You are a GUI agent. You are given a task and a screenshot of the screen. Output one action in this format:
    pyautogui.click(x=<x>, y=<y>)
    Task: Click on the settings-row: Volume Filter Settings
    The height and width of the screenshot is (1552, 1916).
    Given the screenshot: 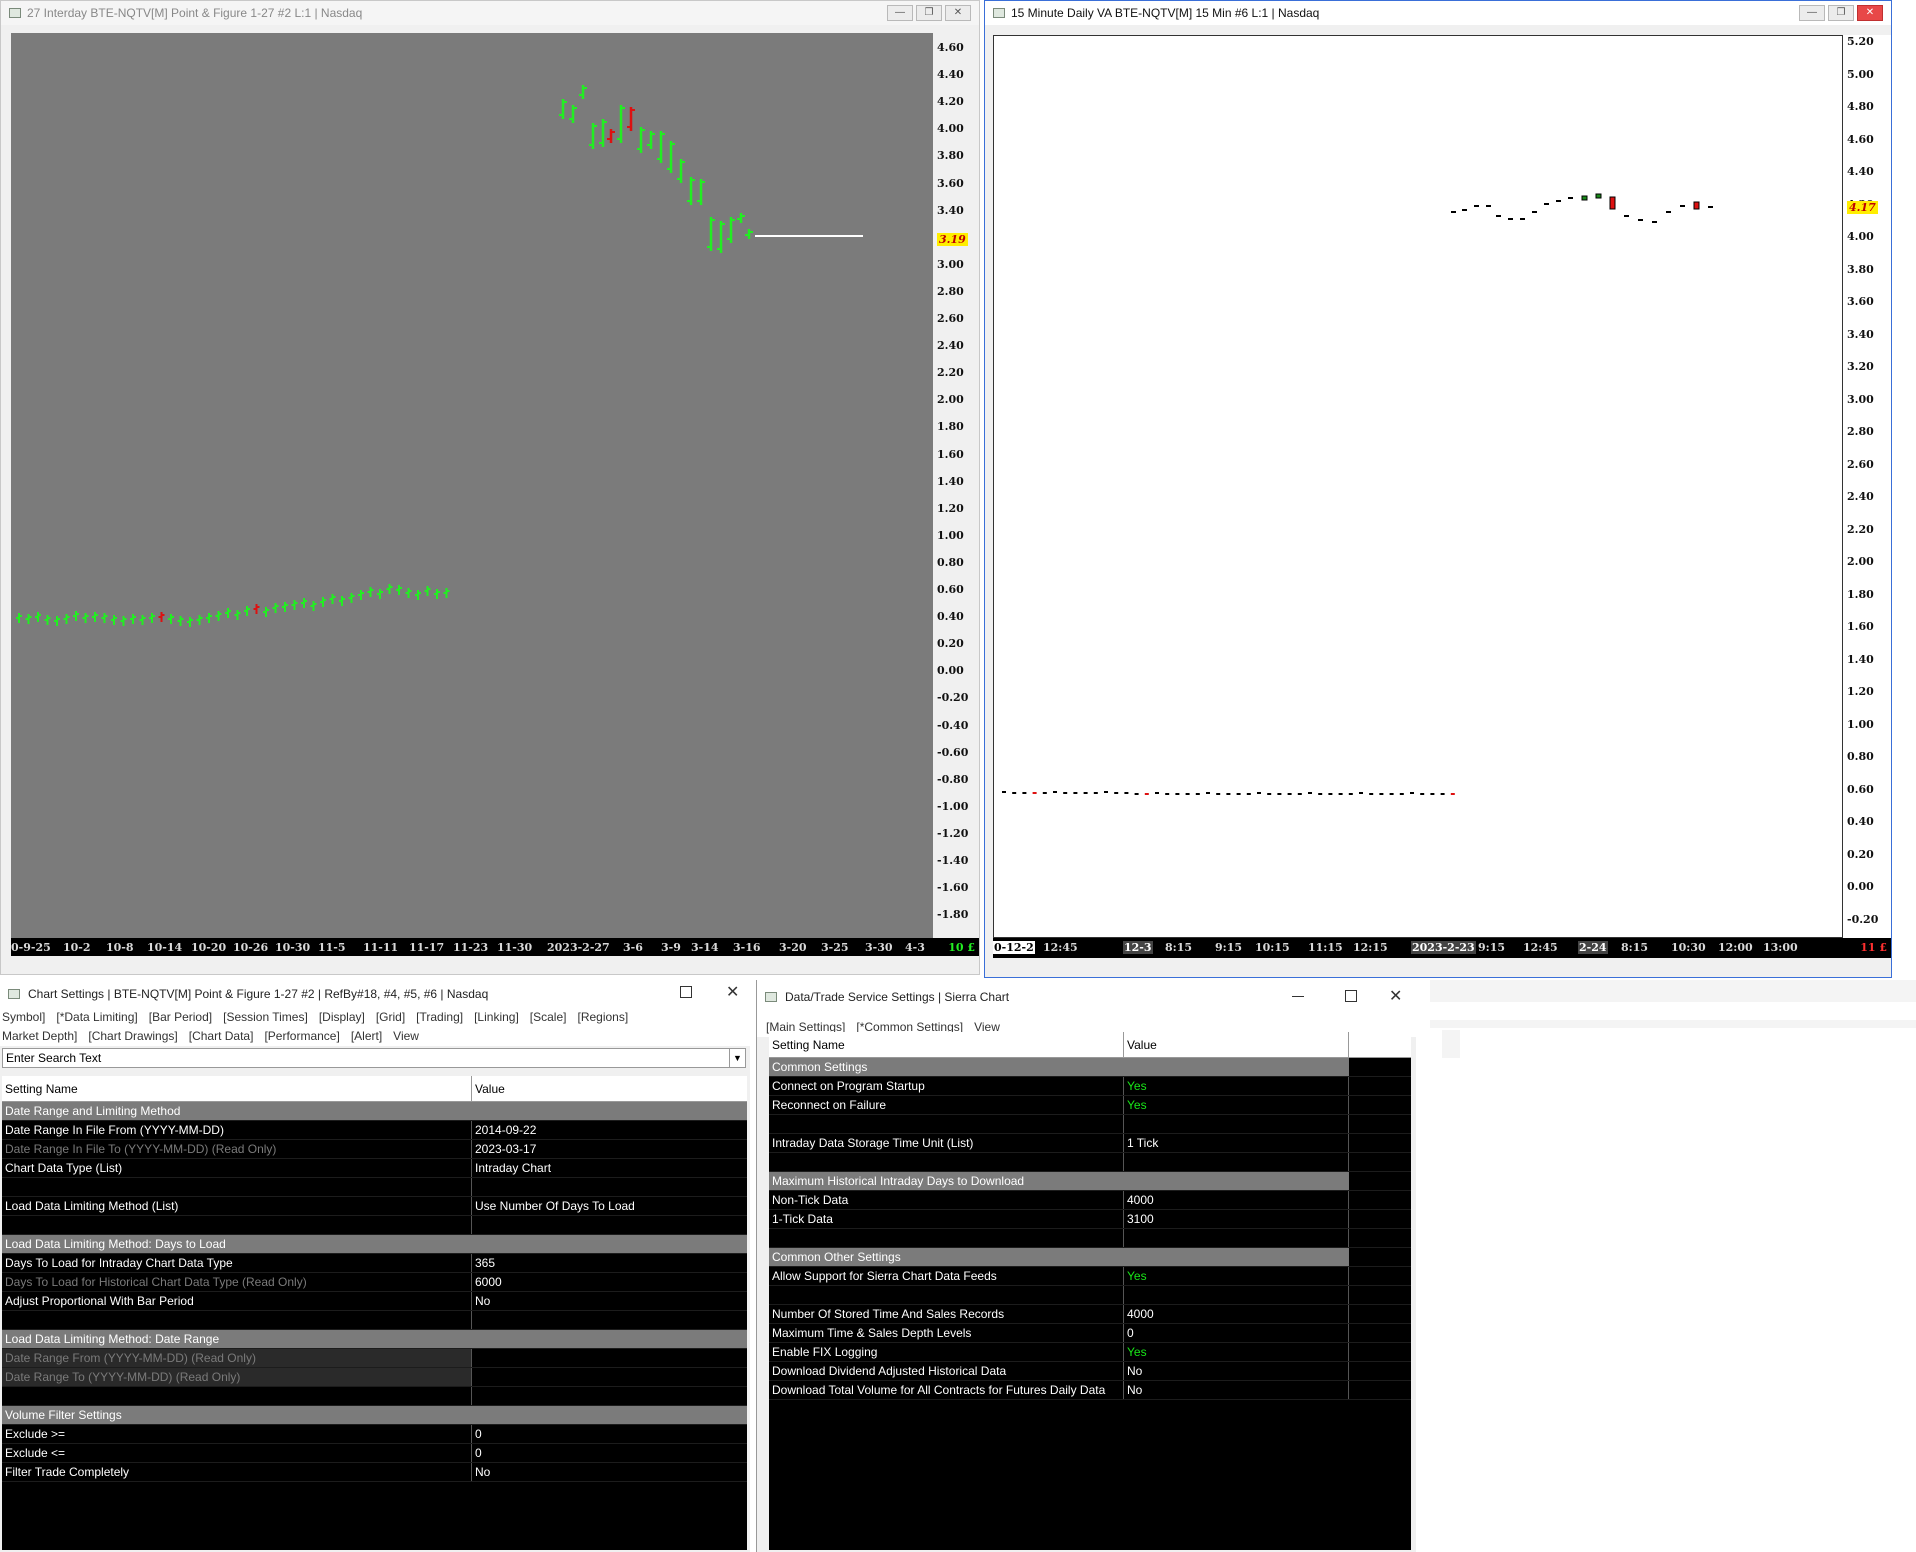 What is the action you would take?
    pyautogui.click(x=374, y=1415)
    